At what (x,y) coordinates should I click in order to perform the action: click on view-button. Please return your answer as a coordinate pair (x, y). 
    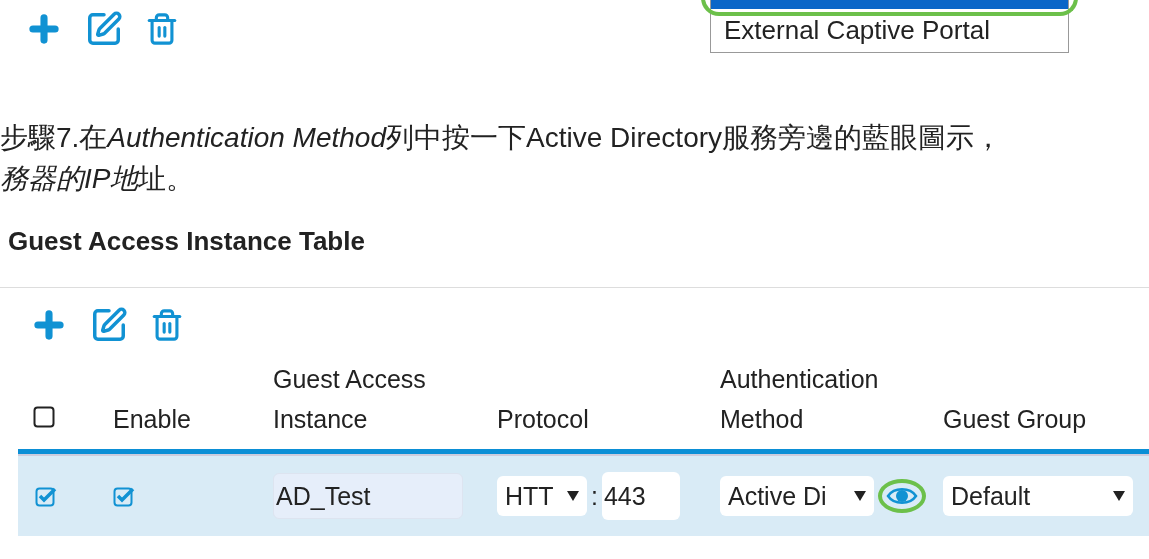
    Looking at the image, I should click on (902, 496).